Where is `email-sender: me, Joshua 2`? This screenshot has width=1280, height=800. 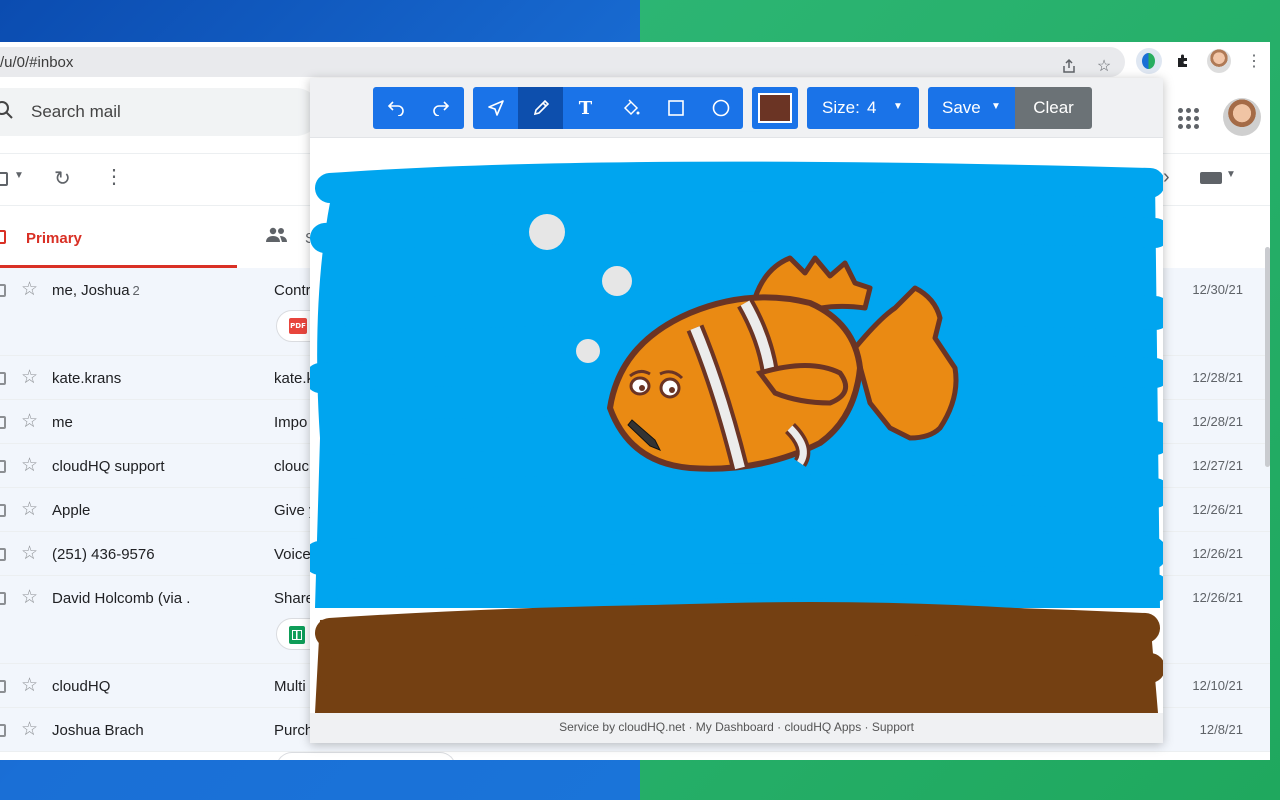
email-sender: me, Joshua 2 is located at coordinates (96, 290).